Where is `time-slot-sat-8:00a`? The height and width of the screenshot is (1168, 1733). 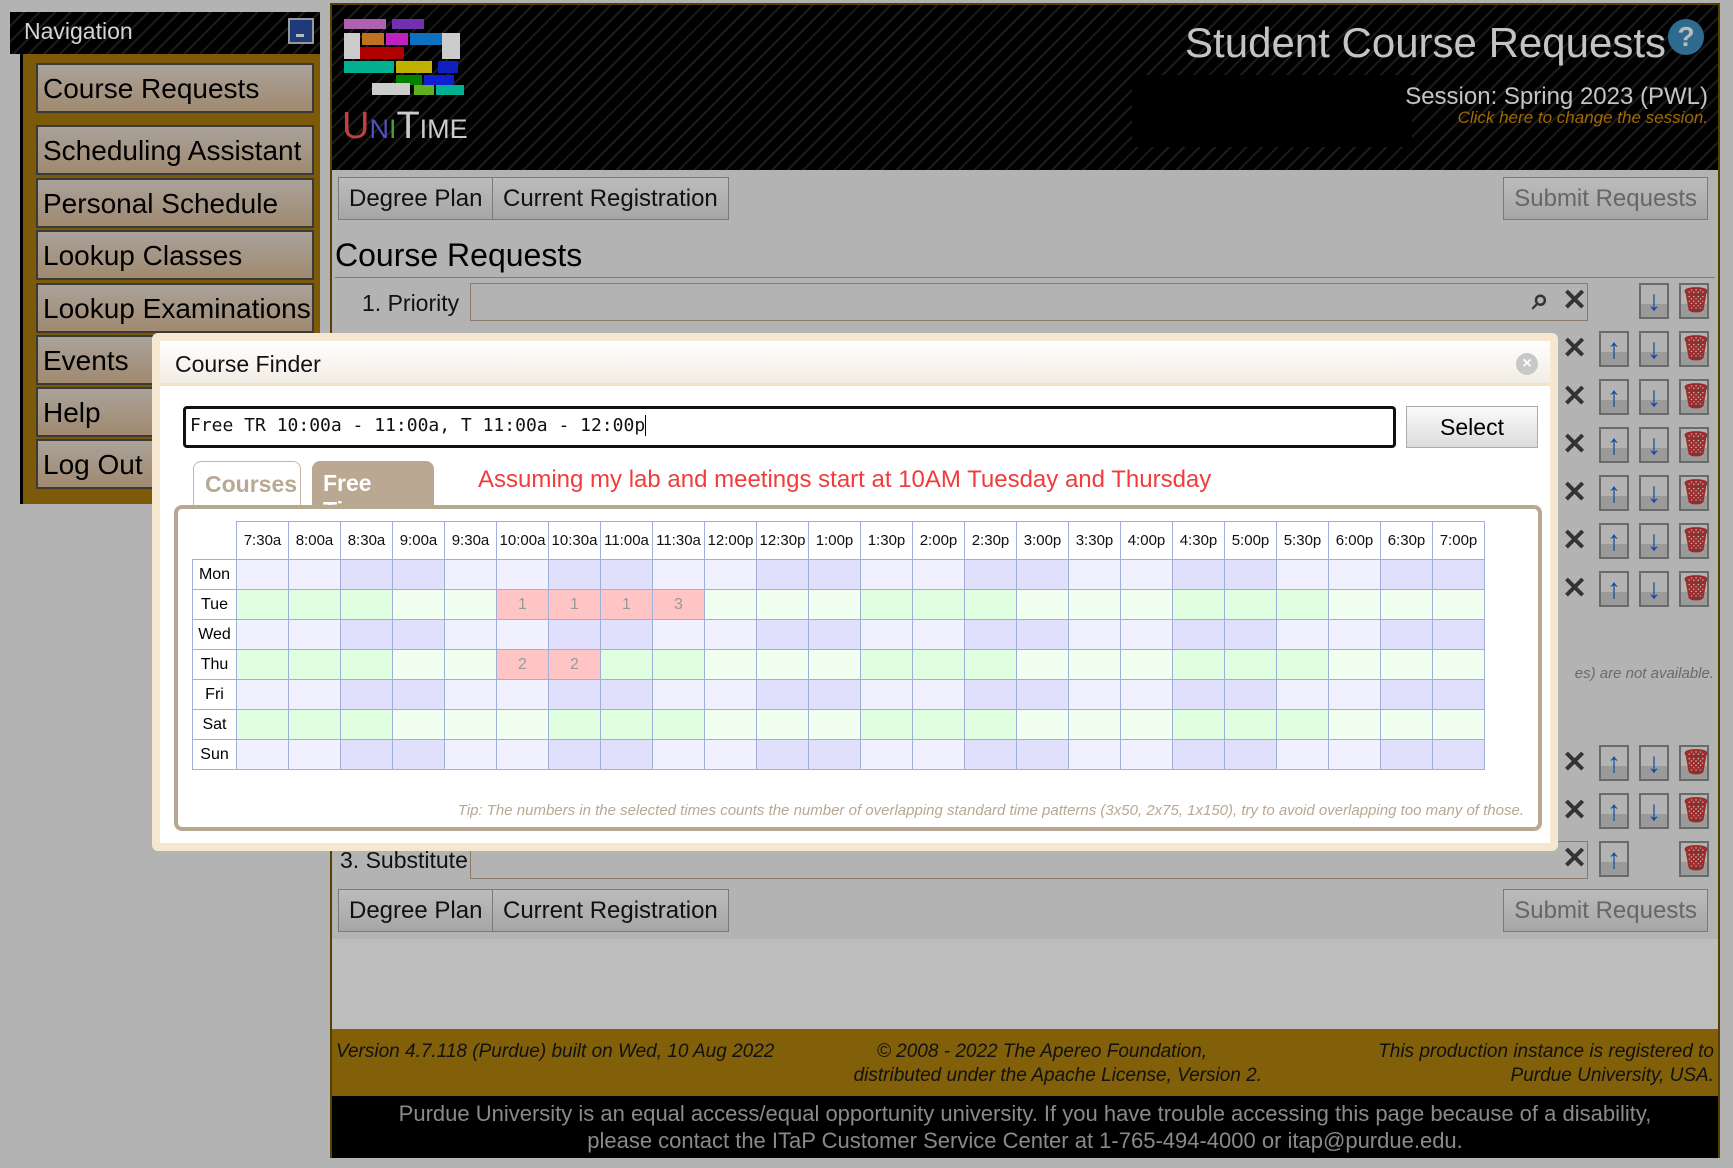 time-slot-sat-8:00a is located at coordinates (314, 724).